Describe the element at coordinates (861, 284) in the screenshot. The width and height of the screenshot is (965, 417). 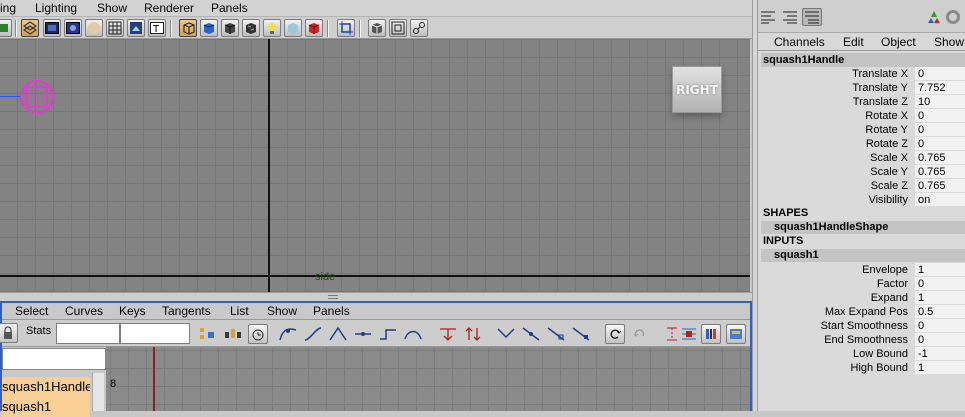
I see `input-channel-row: Factor 0` at that location.